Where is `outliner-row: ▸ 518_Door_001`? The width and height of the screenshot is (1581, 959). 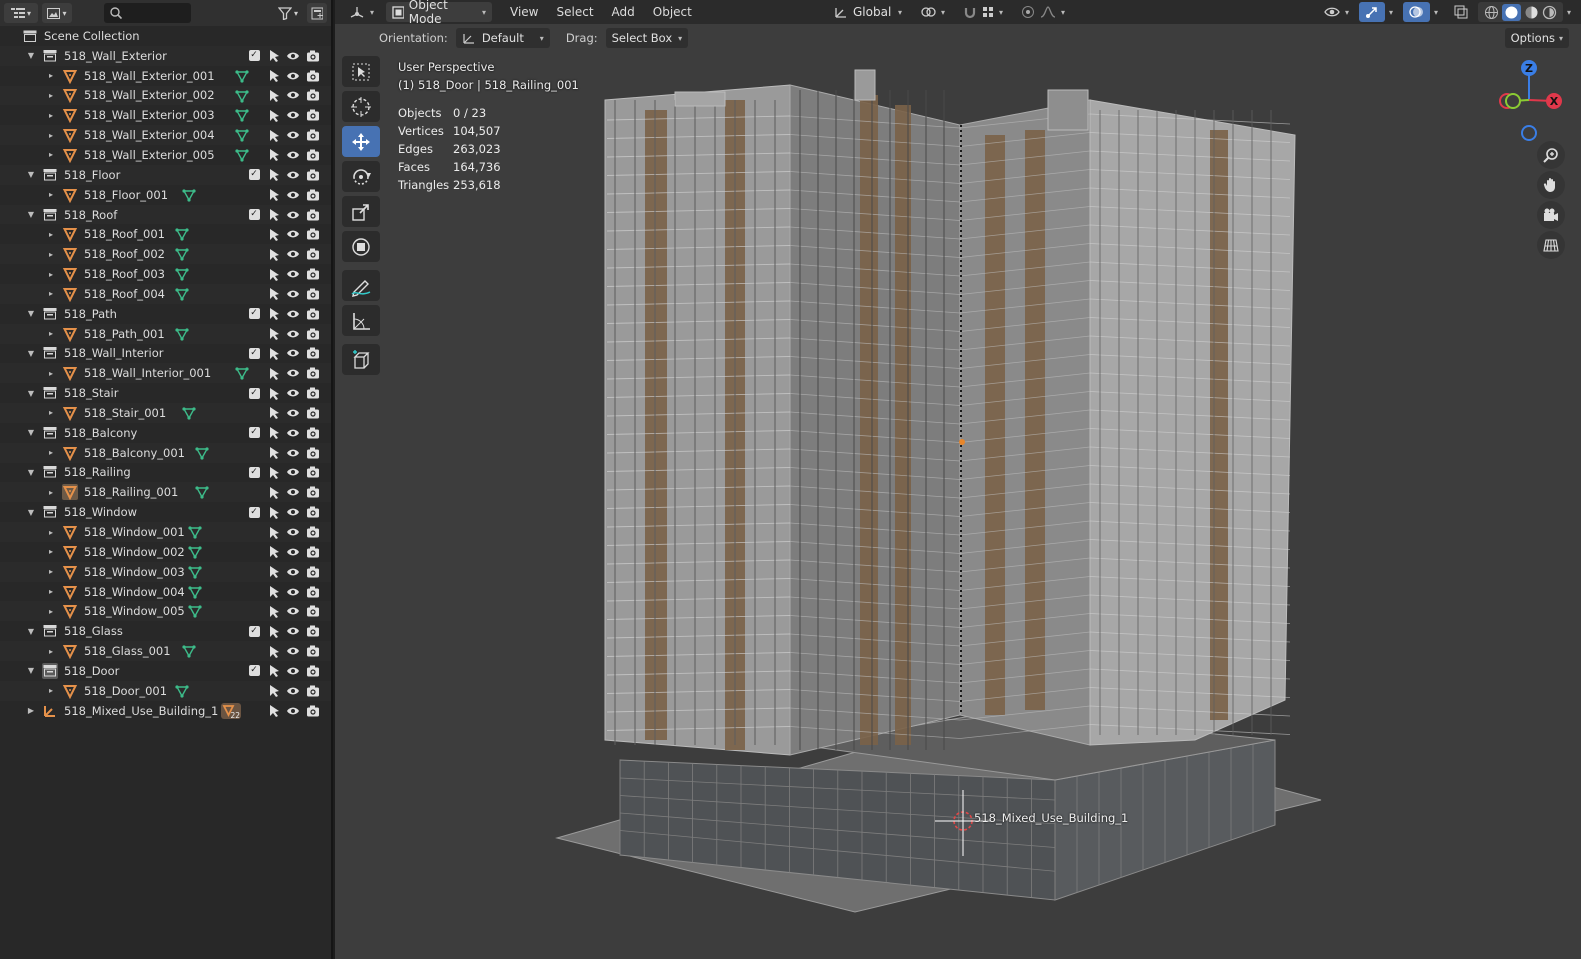
outliner-row: ▸ 518_Door_001 is located at coordinates (165, 690).